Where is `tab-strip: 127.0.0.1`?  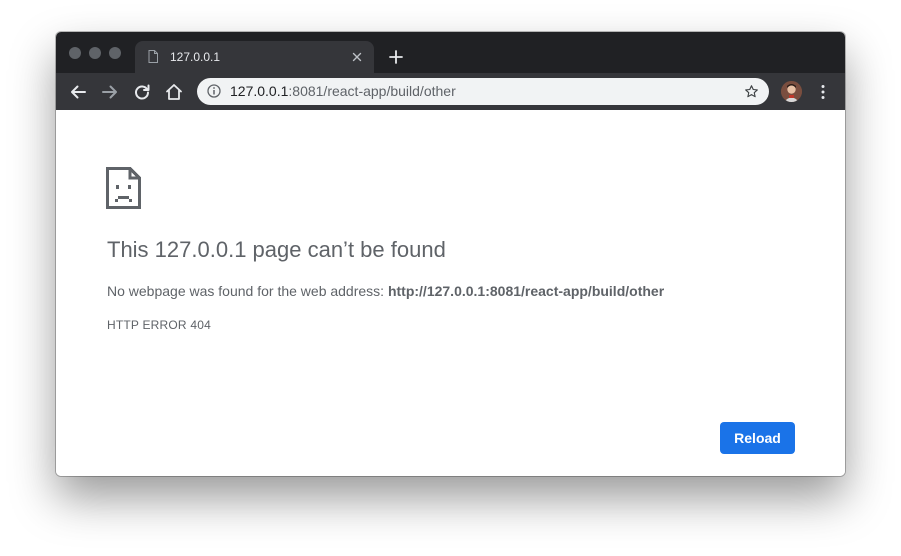 tab-strip: 127.0.0.1 is located at coordinates (450, 52).